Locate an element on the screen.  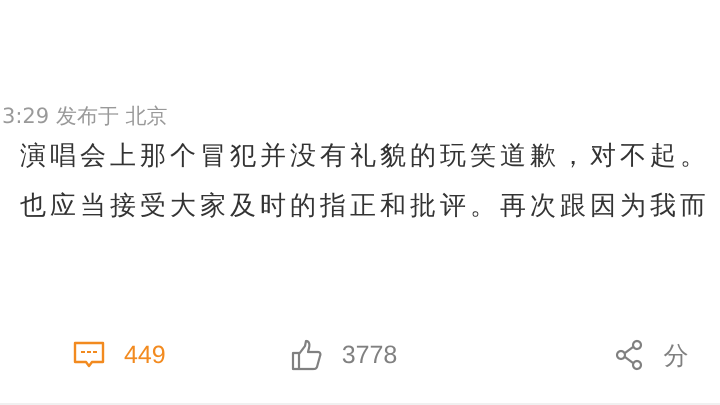
post-meta: 3:29 发布于 北京 is located at coordinates (84, 116).